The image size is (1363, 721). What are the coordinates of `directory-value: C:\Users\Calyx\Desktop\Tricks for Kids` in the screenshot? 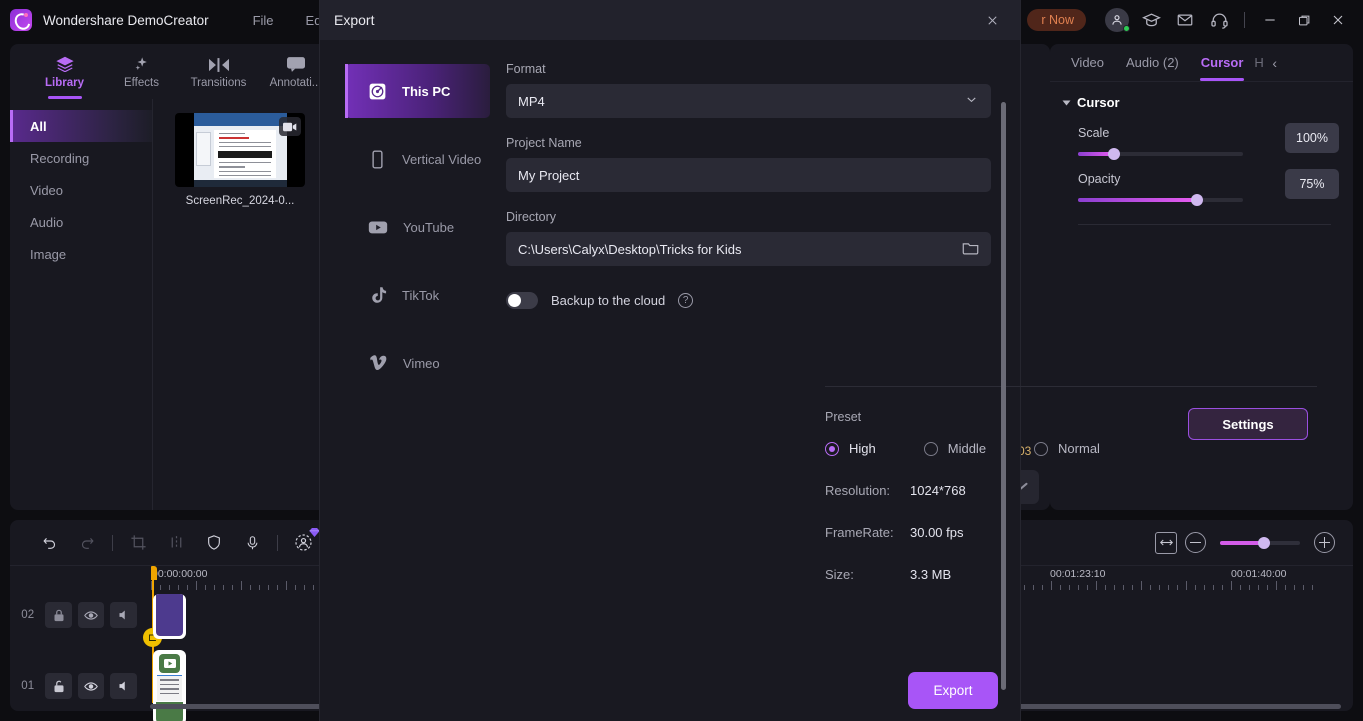 It's located at (630, 249).